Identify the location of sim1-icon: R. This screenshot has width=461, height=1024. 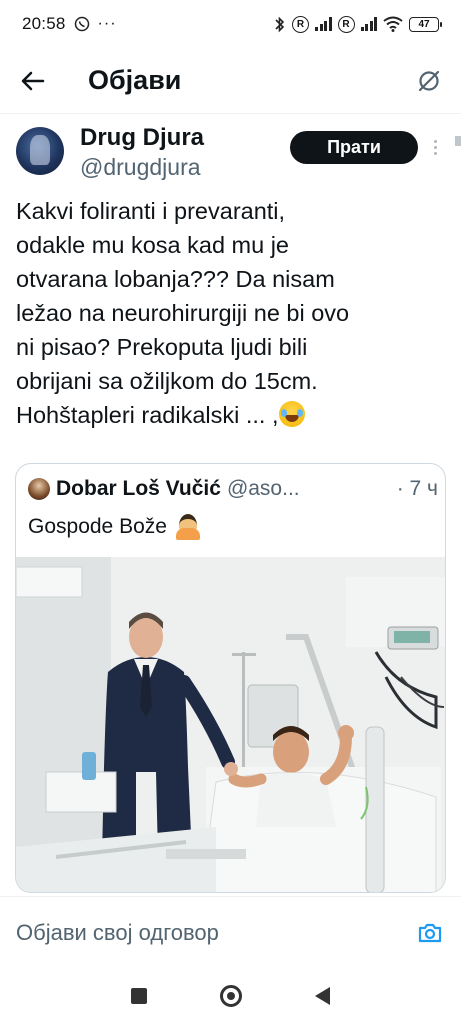
(300, 24).